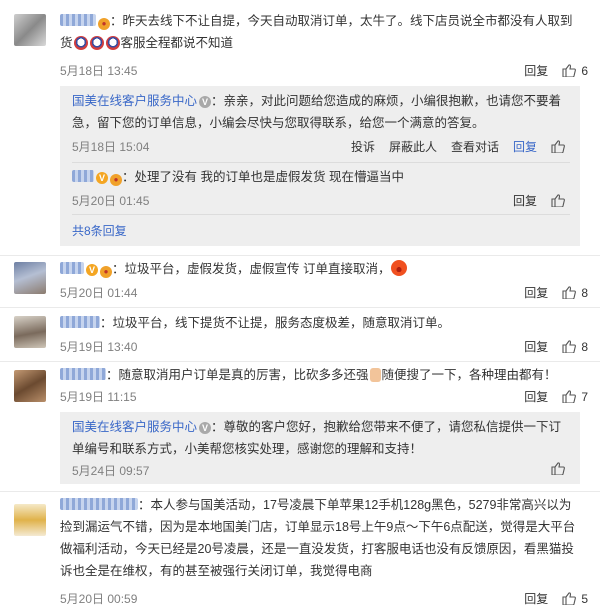 This screenshot has width=600, height=616. I want to click on comment-text: ：随意取消用户订单是真的厉害，比砍多多还强 随便搜了一下，各种理由都有！, so click(318, 375).